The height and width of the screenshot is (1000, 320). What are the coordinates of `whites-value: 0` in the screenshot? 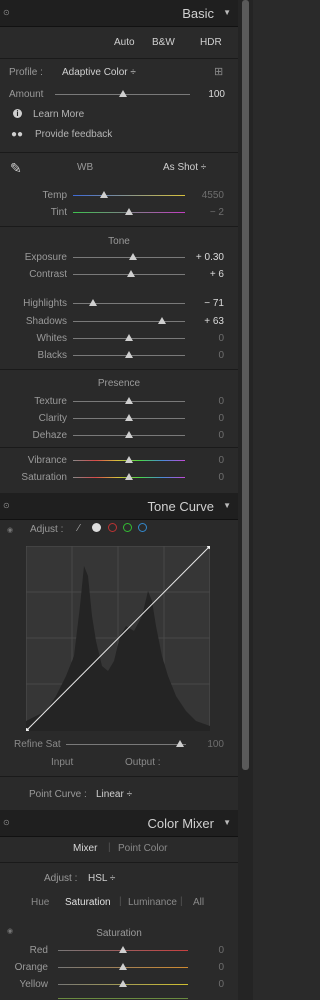 It's located at (207, 338).